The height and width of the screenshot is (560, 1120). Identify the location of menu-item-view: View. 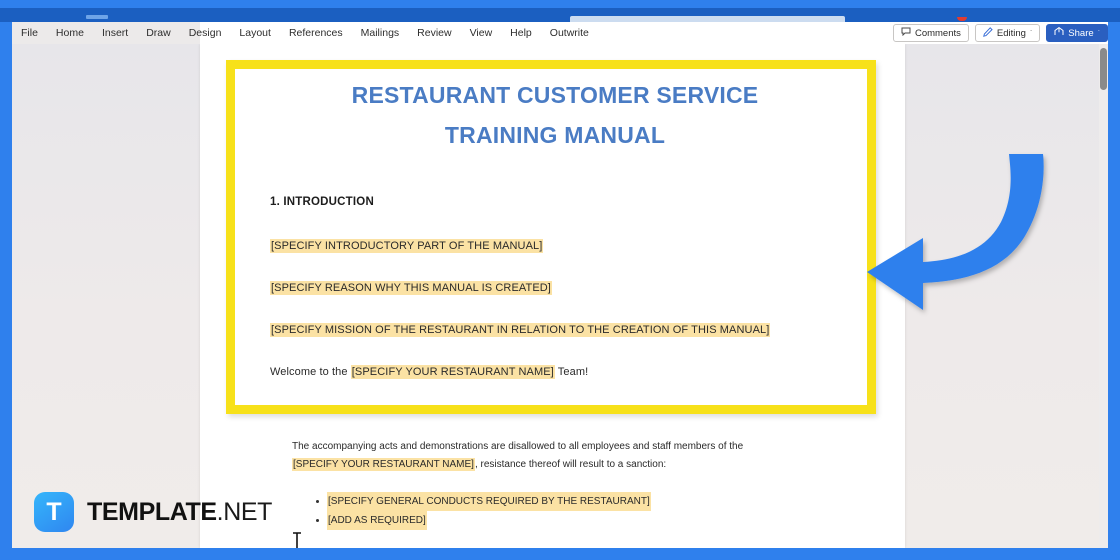
(481, 33).